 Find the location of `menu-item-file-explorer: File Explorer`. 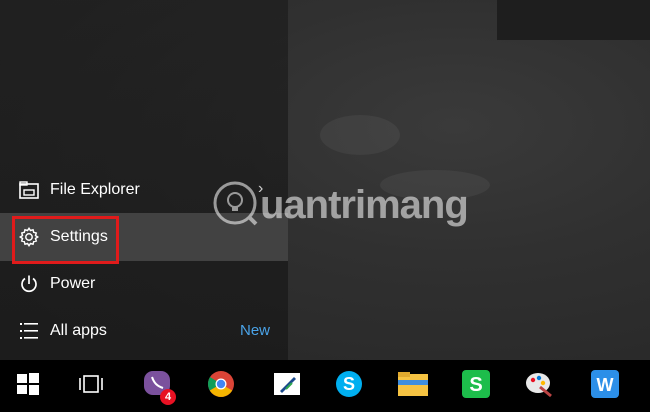

menu-item-file-explorer: File Explorer is located at coordinates (120, 190).